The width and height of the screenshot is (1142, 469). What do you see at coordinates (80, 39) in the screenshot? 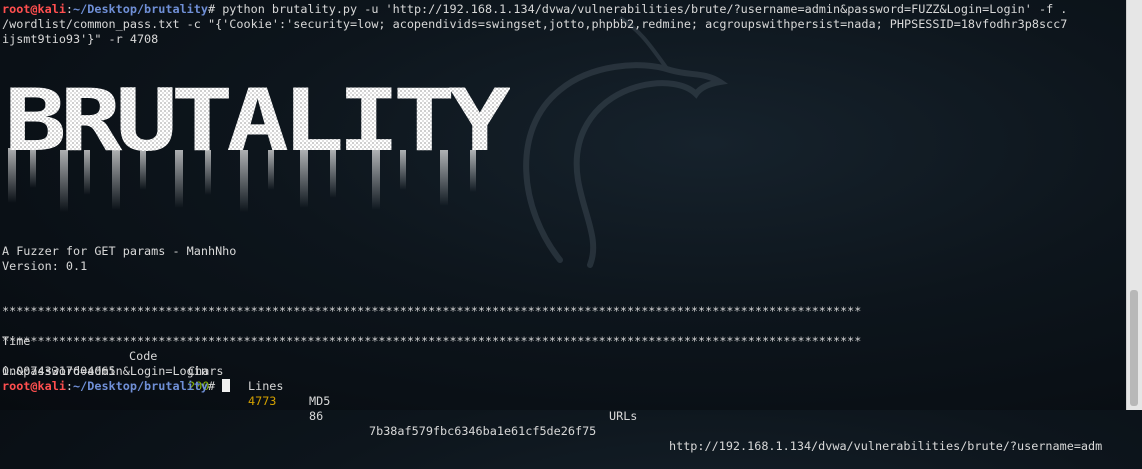
I see `command-text-3: ijsmt9tio93'}" -r 4708` at bounding box center [80, 39].